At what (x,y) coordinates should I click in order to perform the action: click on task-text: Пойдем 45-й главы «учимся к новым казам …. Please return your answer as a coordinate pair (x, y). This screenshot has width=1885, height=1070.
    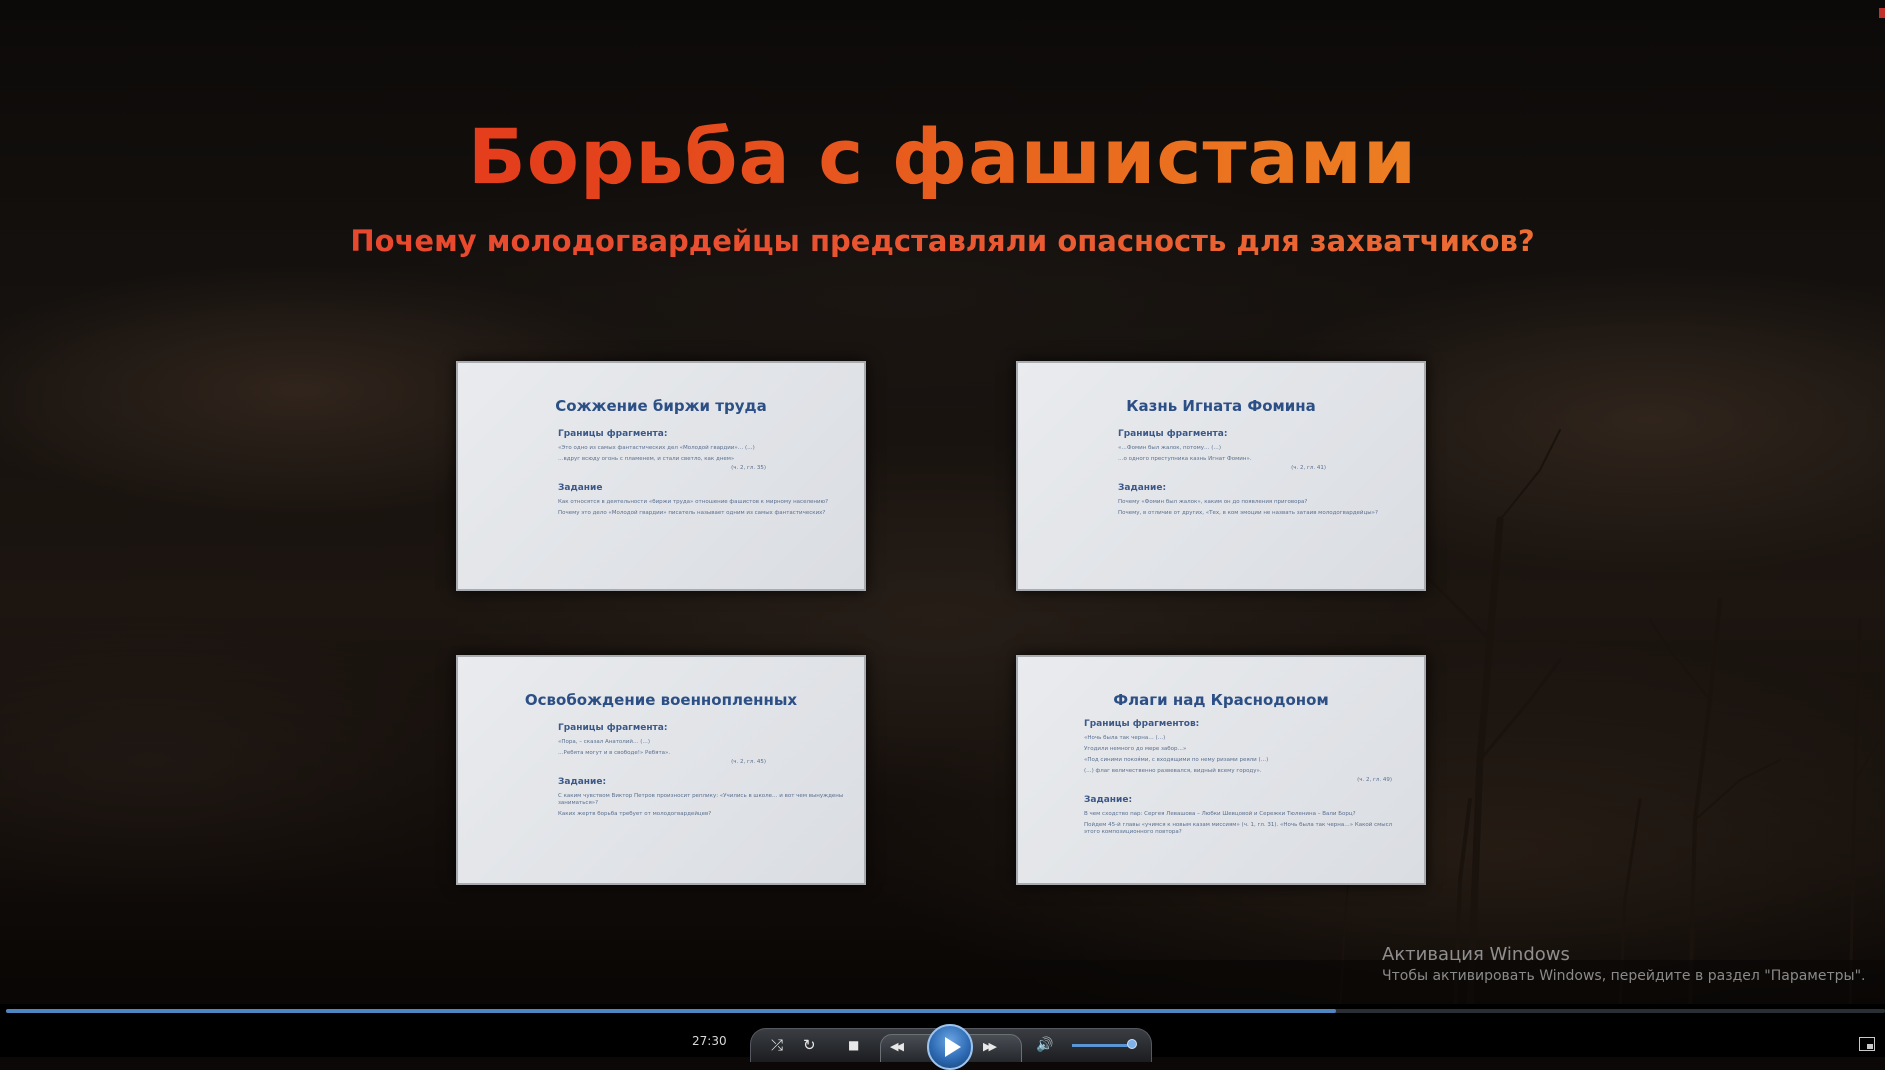
    Looking at the image, I should click on (1238, 828).